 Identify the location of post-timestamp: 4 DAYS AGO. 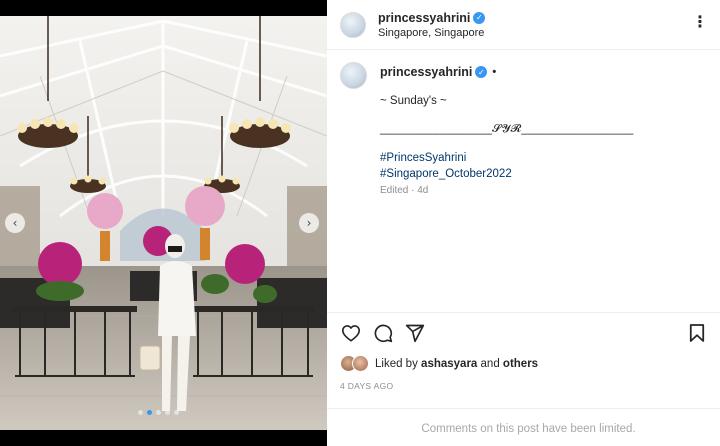
(366, 386).